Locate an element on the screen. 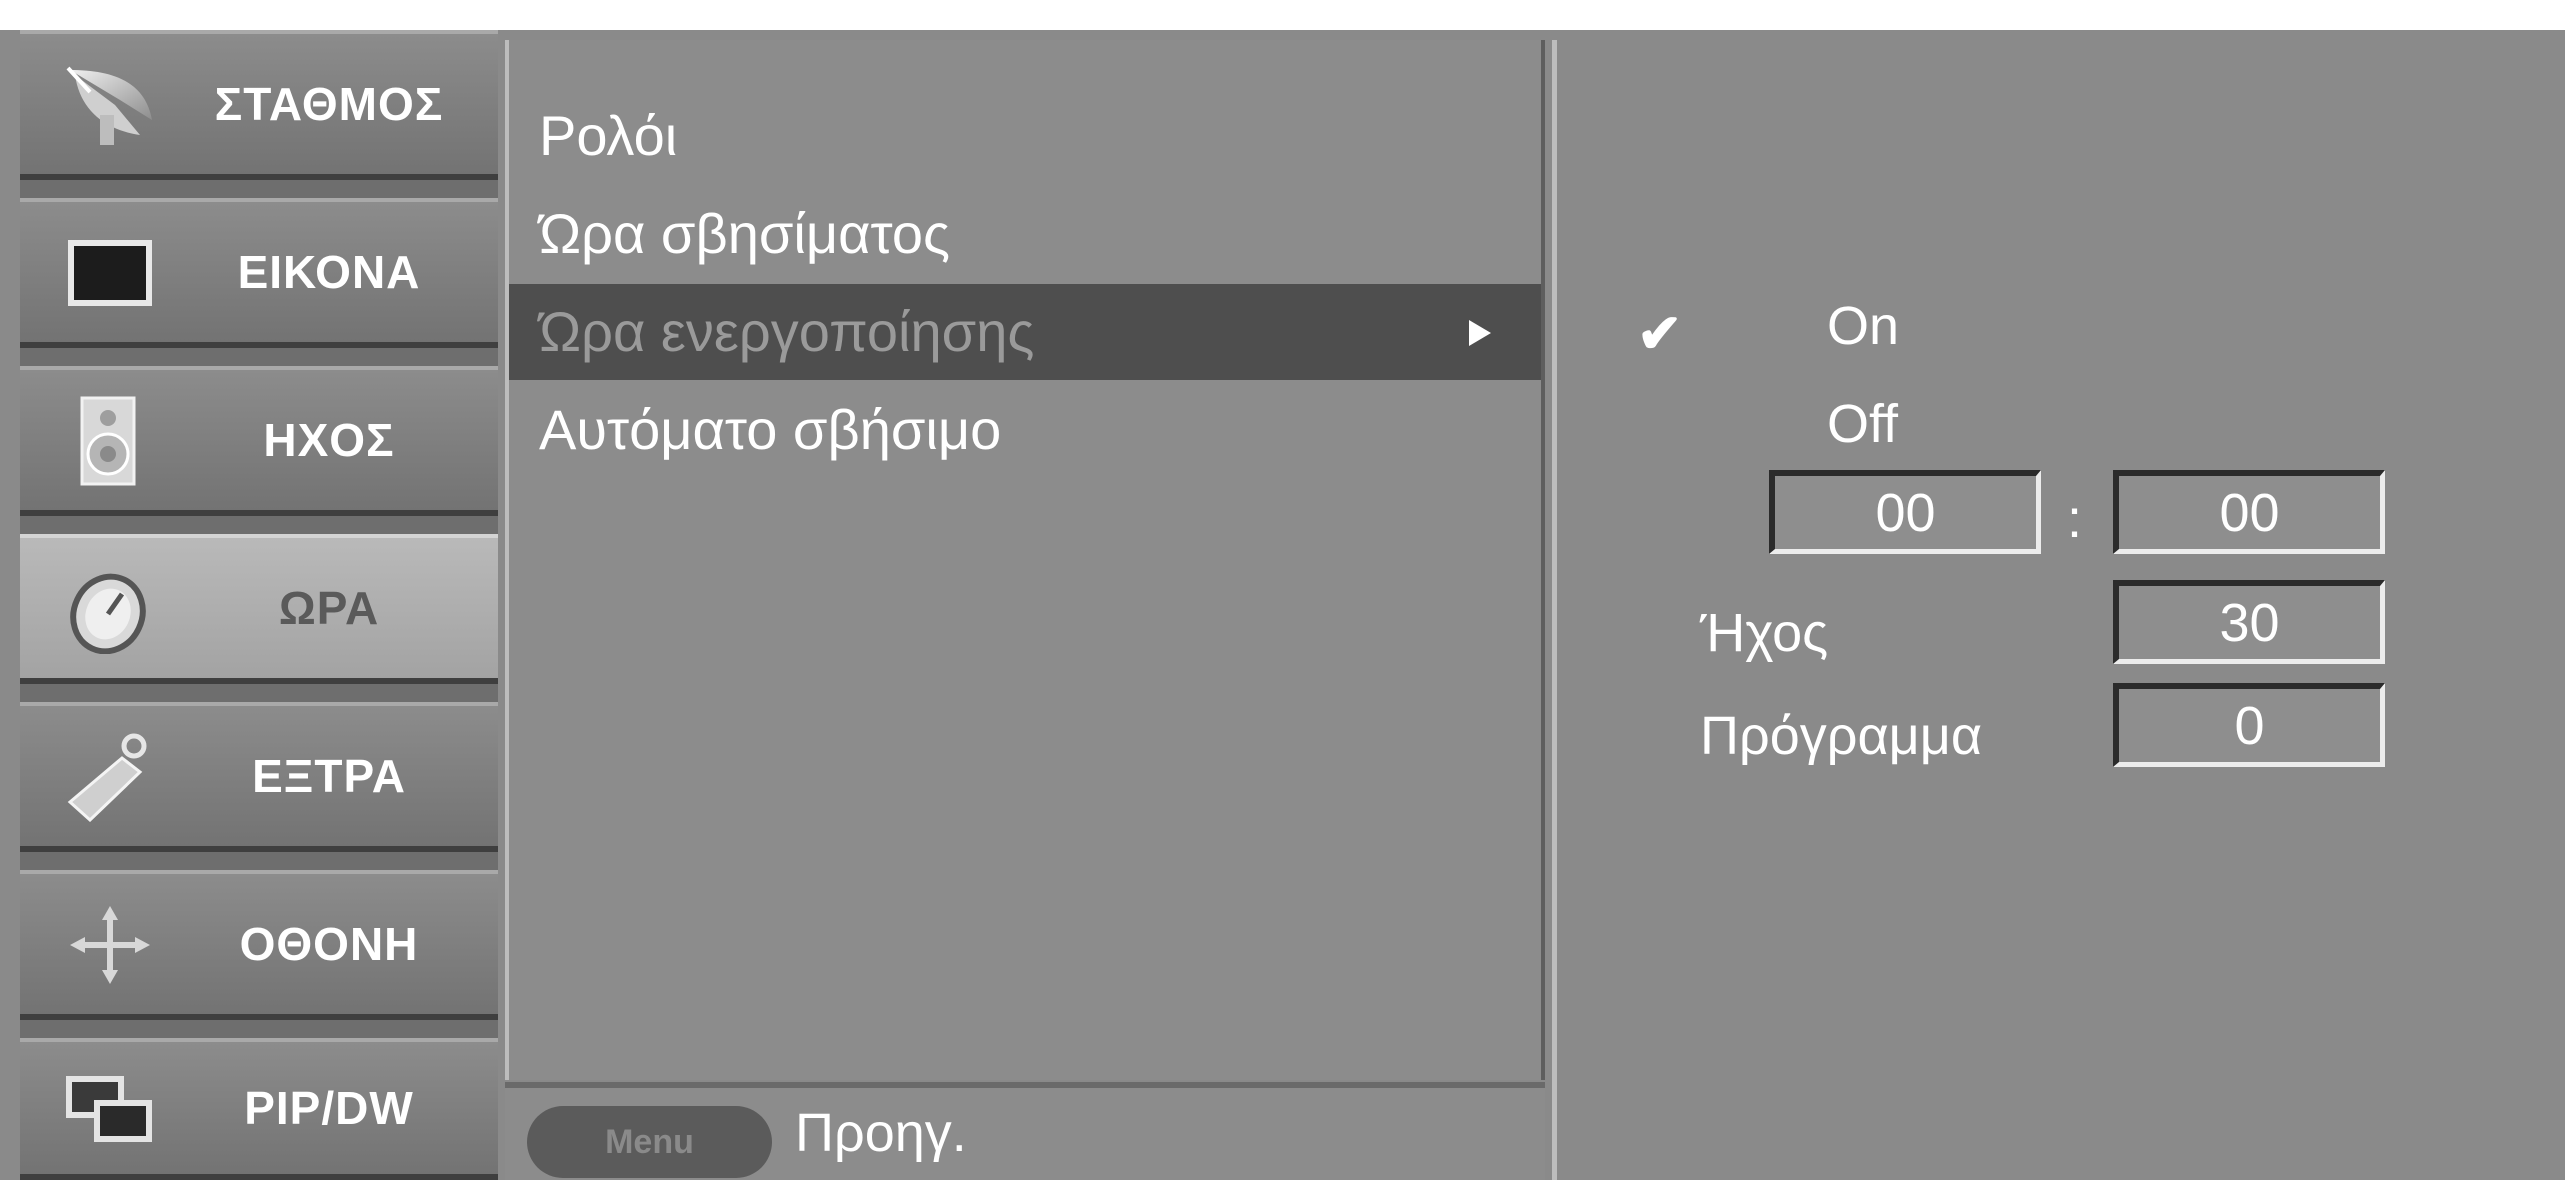  move-arrows-icon is located at coordinates (110, 945).